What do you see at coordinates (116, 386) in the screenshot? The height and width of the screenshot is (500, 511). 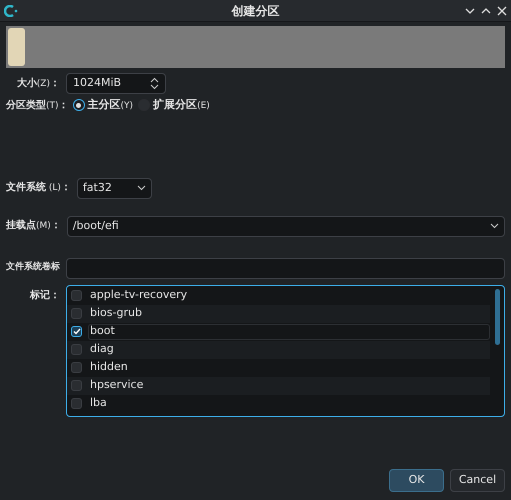 I see `flag-label: hpservice` at bounding box center [116, 386].